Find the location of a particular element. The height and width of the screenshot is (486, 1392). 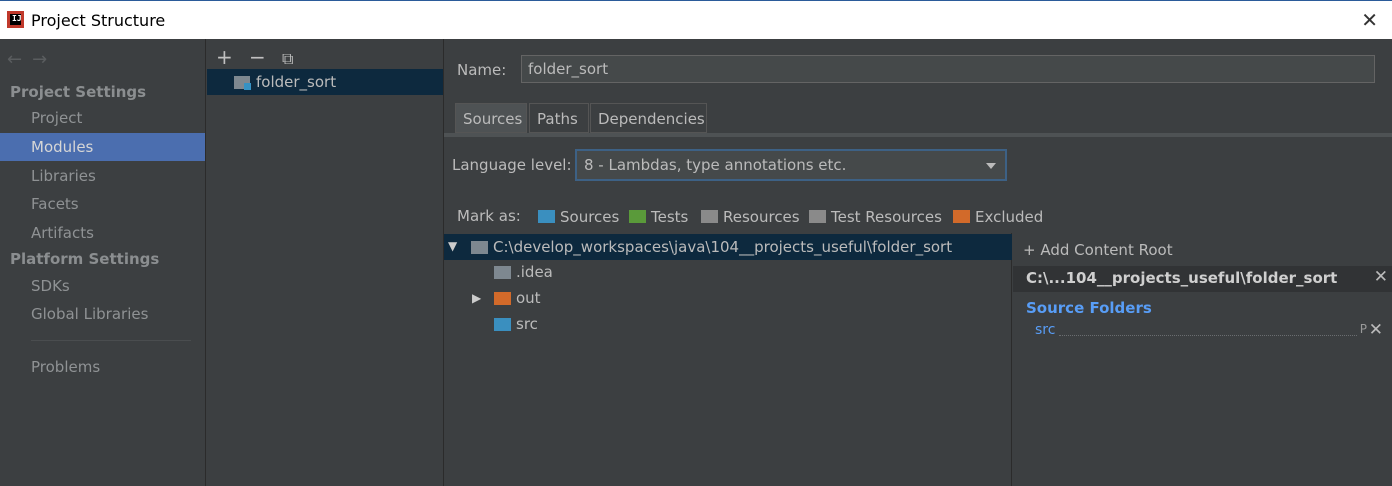

project-settings-header: Project Settings is located at coordinates (78, 92).